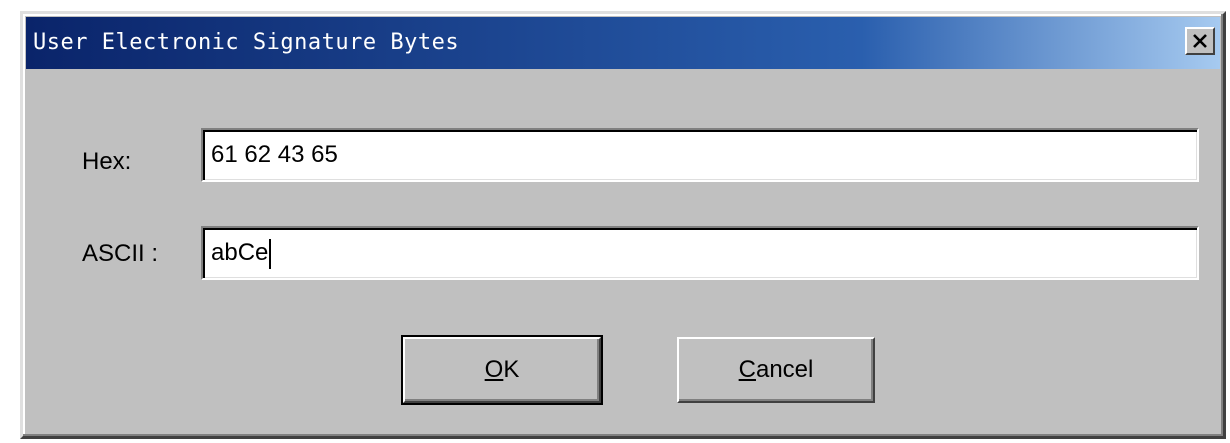  Describe the element at coordinates (120, 253) in the screenshot. I see `ascii-label: ASCII :` at that location.